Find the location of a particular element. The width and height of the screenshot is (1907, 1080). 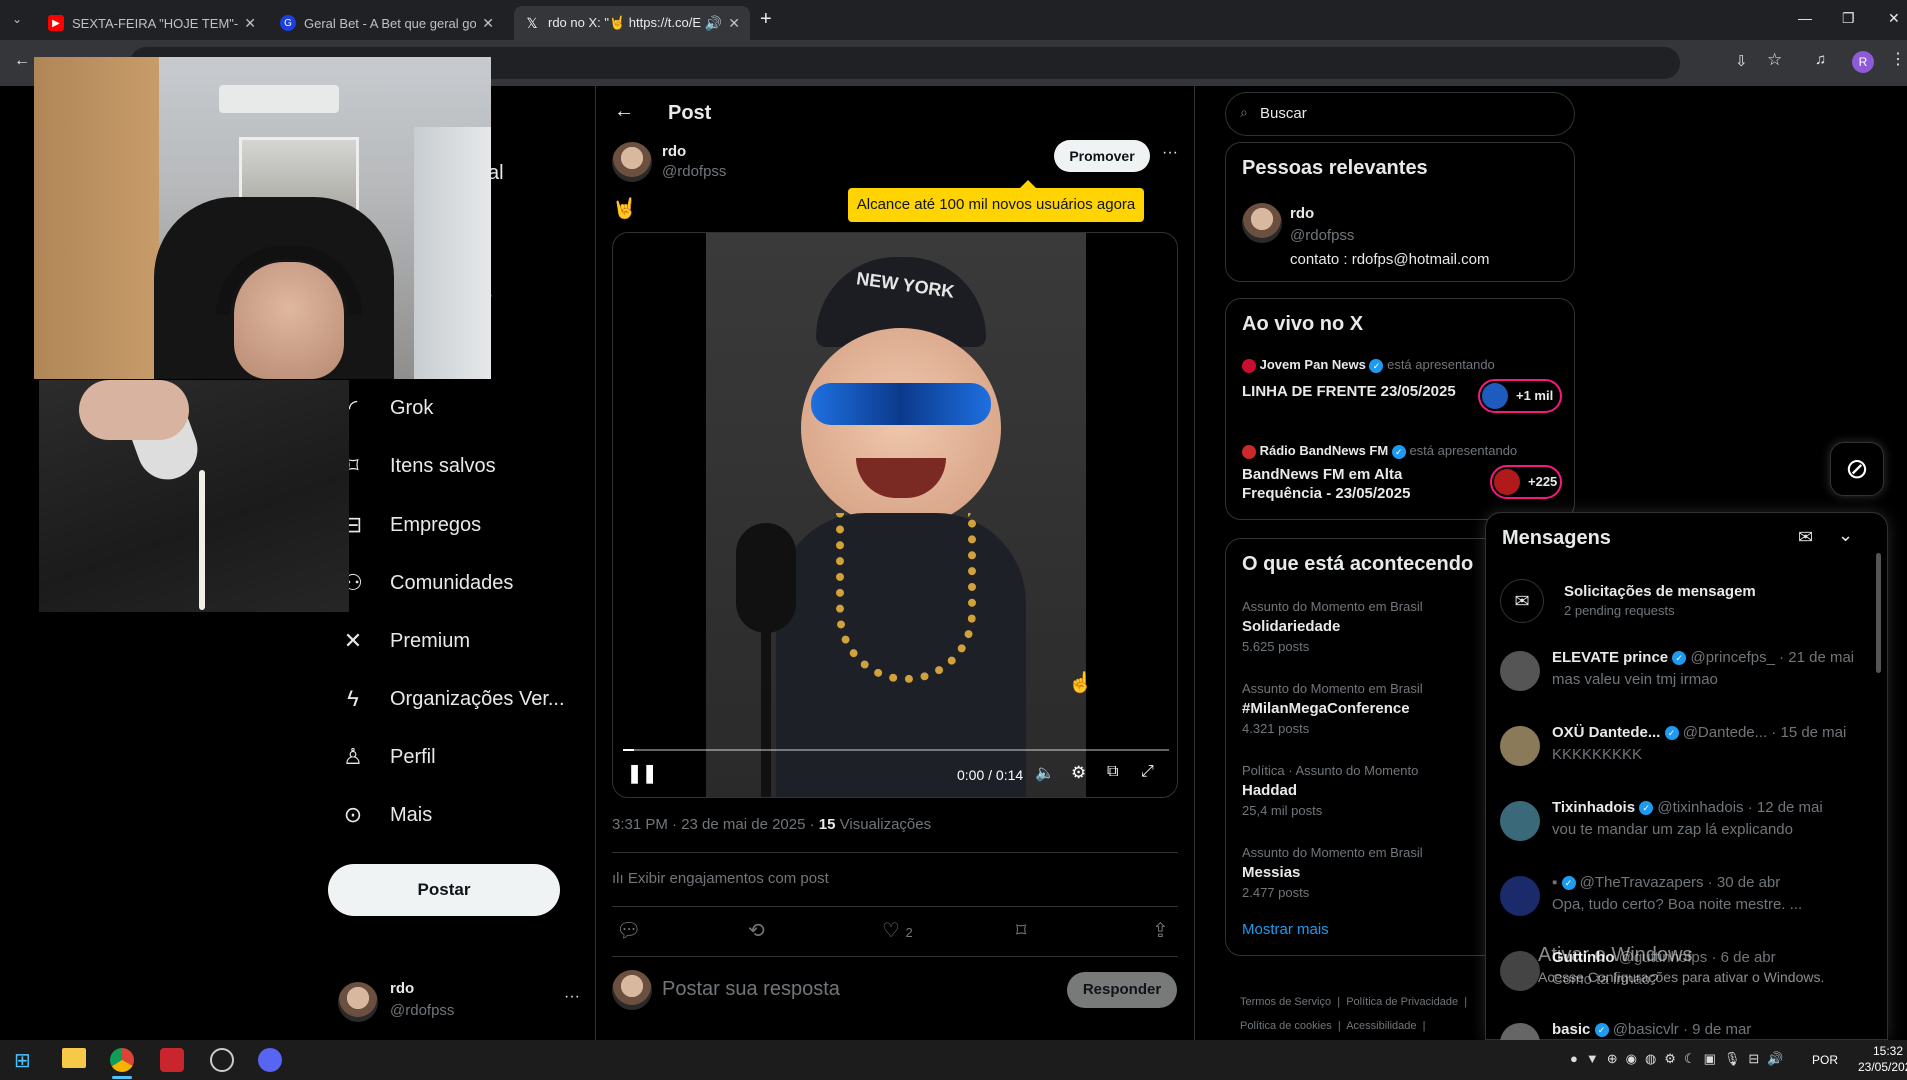

footer-link: Termos de Serviço is located at coordinates (1285, 1002).